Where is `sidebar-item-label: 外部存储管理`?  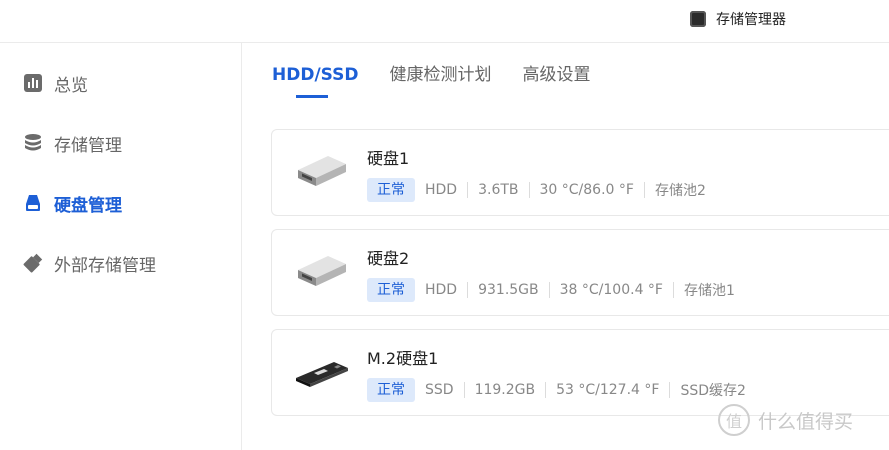
sidebar-item-label: 外部存储管理 is located at coordinates (105, 265).